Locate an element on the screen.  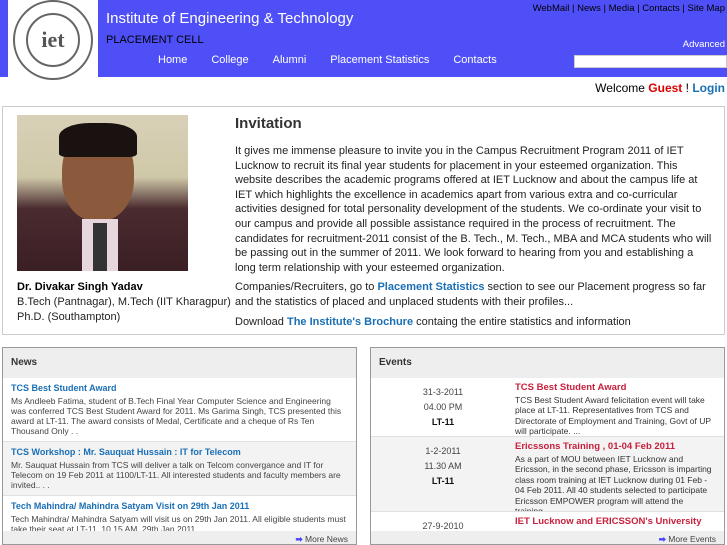
logo-text: iet is located at coordinates (53, 40).